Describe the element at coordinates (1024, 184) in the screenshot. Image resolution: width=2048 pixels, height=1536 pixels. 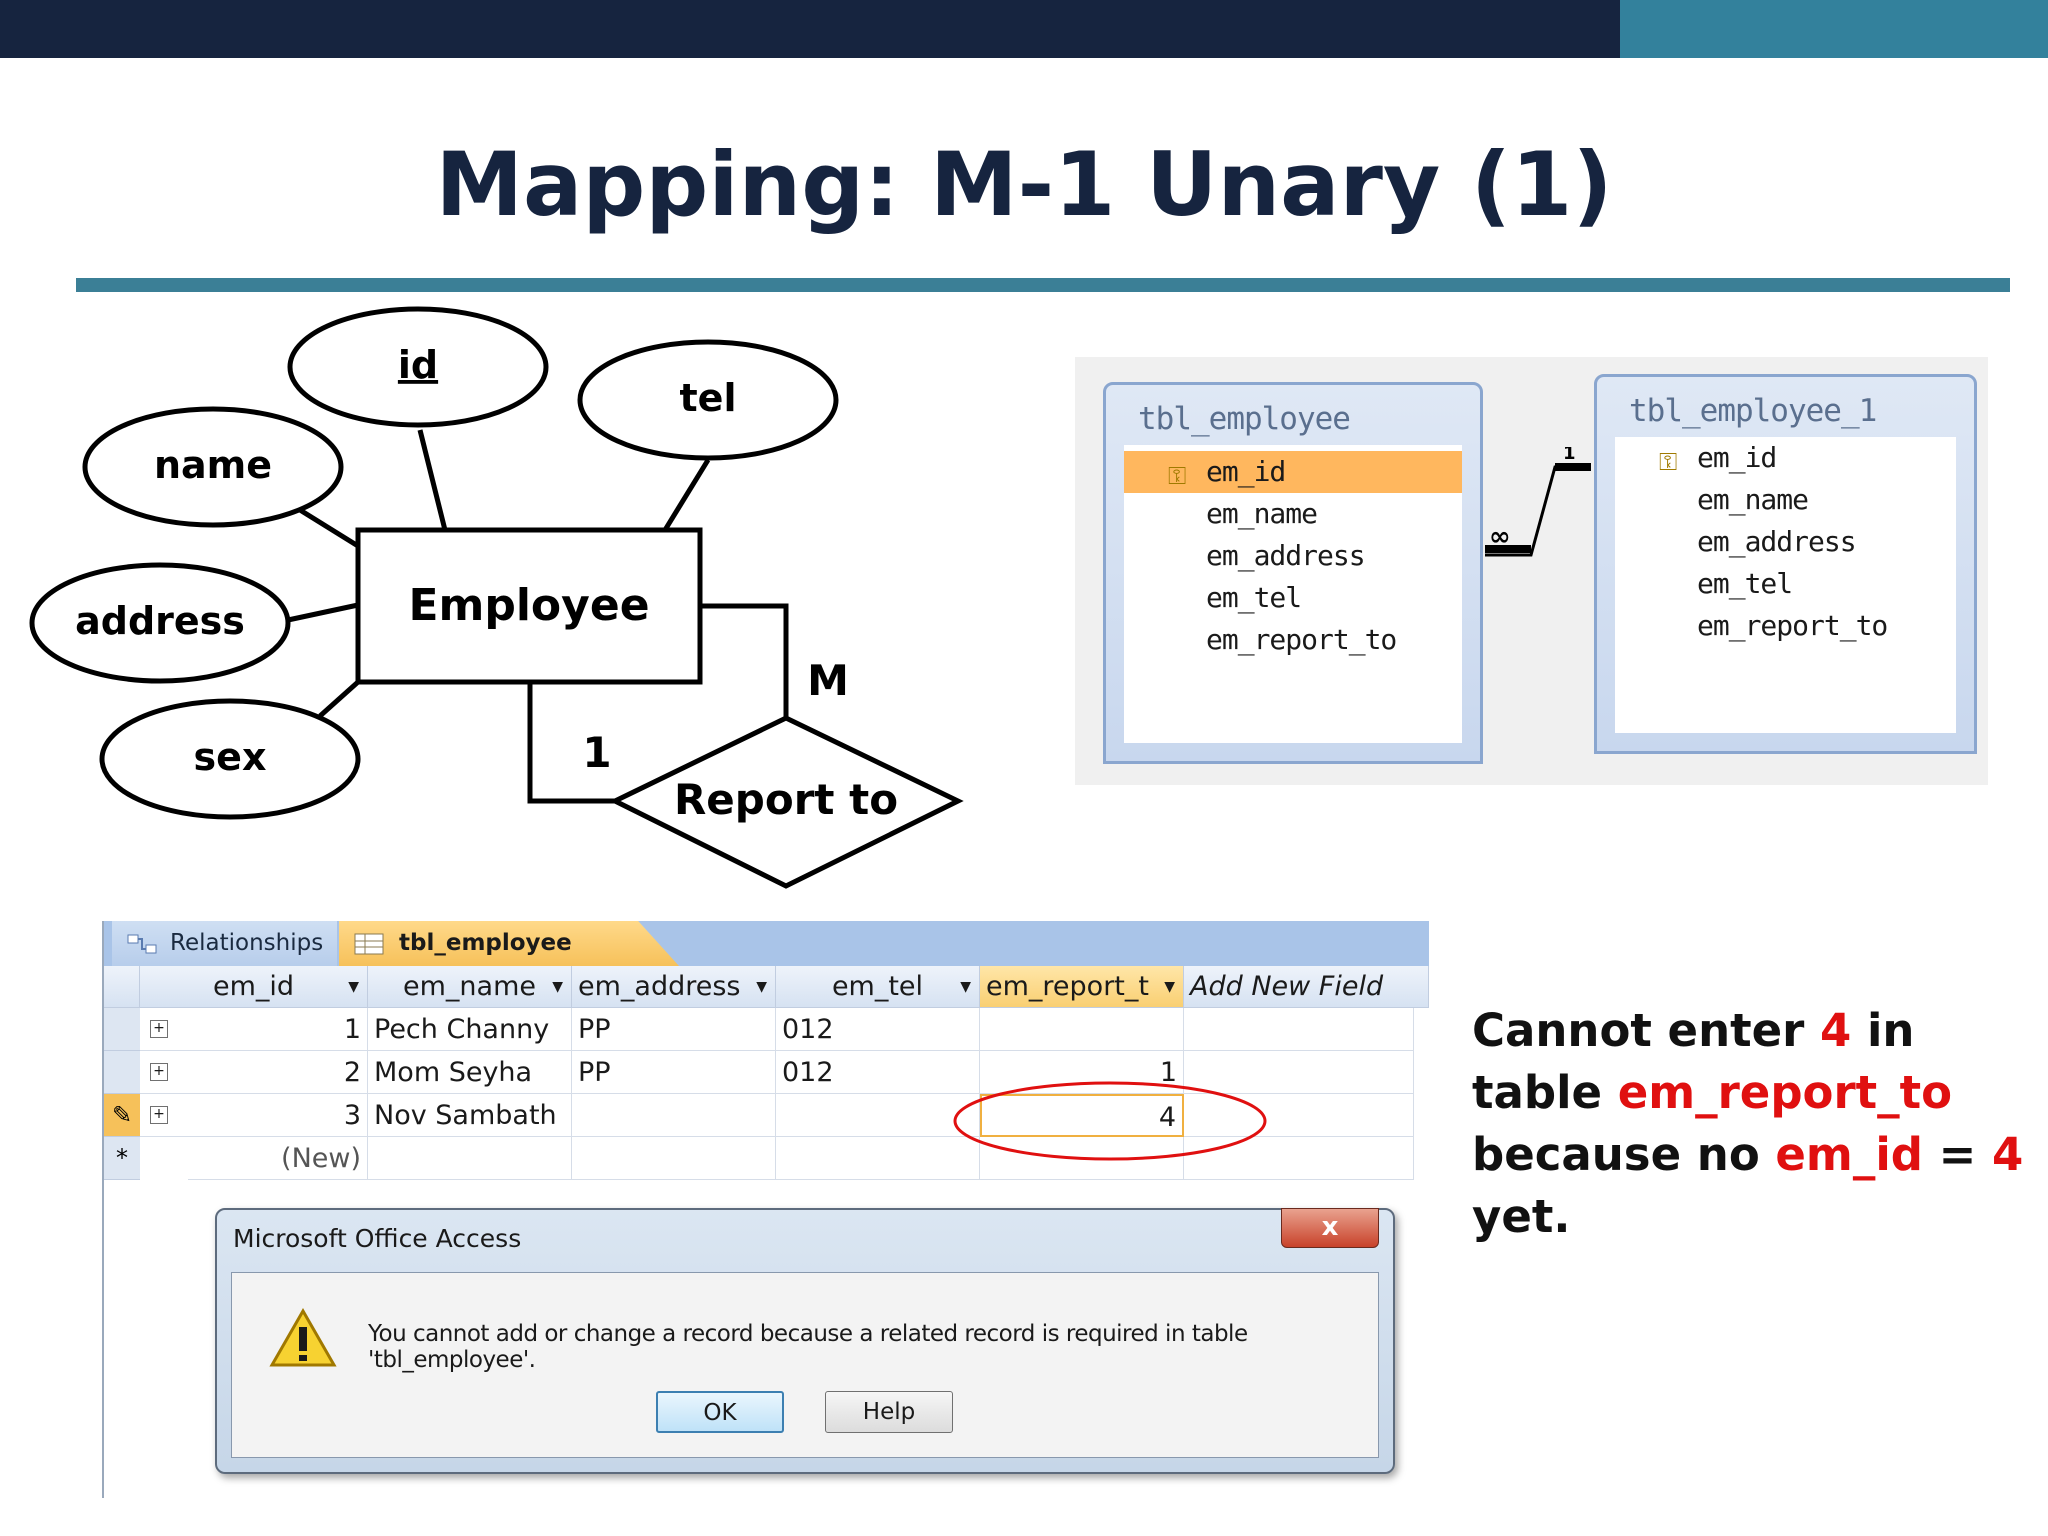
I see `slide-title: Mapping: M-1 Unary (1)` at that location.